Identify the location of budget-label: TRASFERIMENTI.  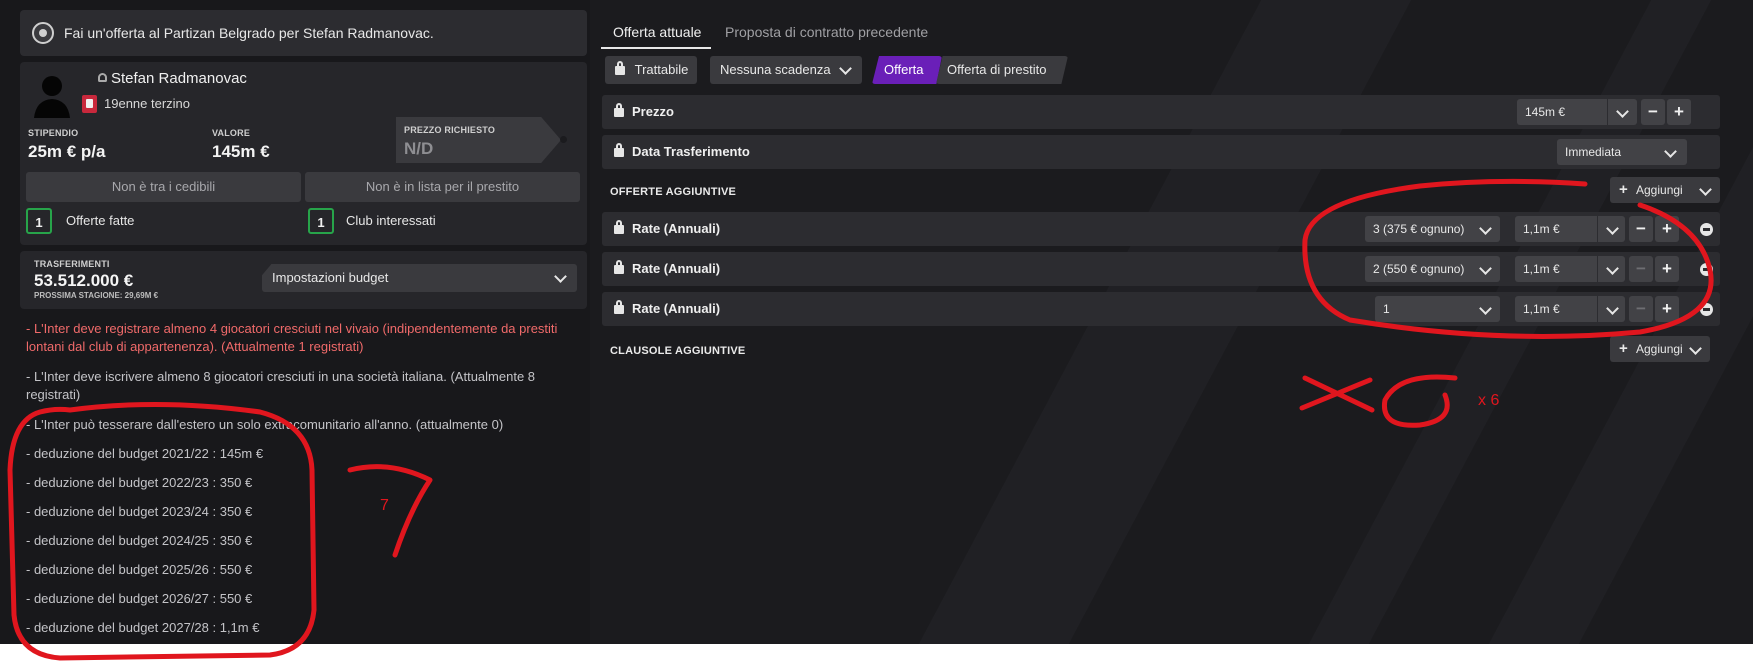
(72, 264).